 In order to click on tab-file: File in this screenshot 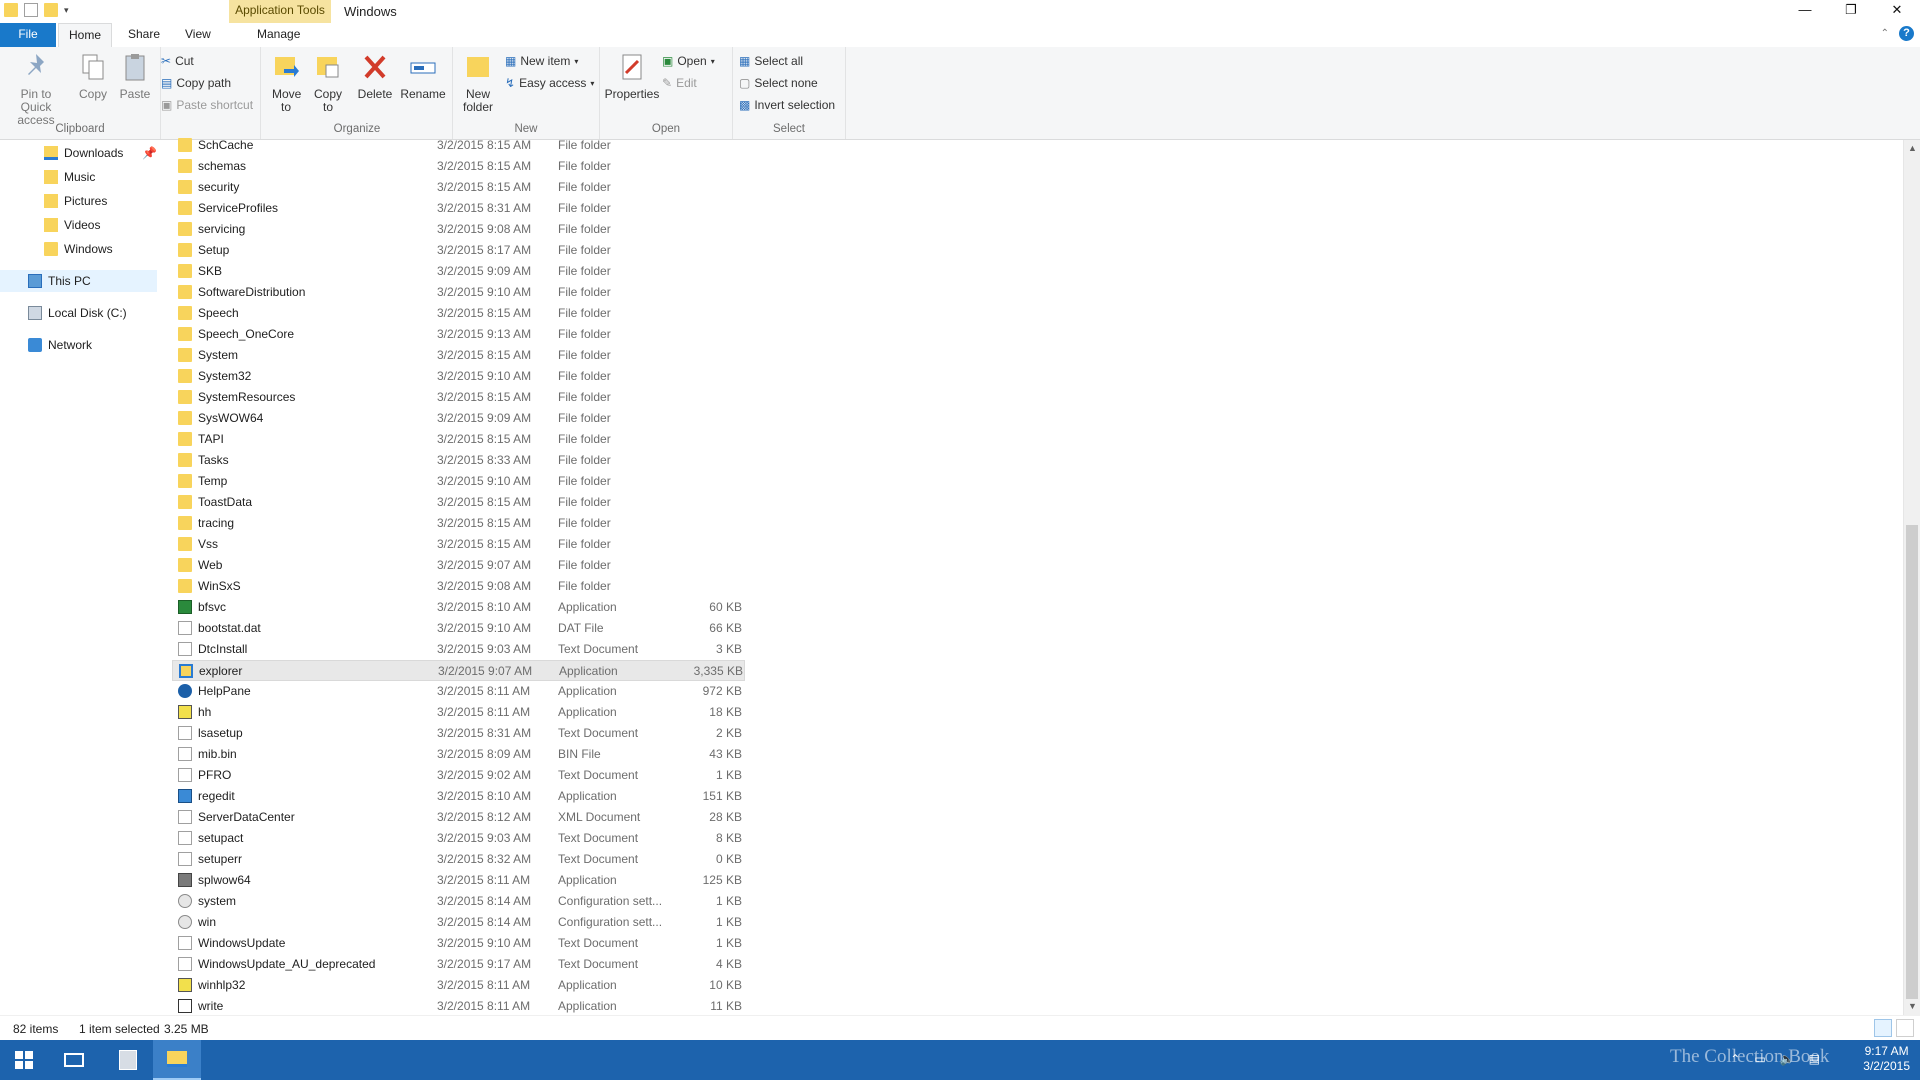, I will do `click(28, 35)`.